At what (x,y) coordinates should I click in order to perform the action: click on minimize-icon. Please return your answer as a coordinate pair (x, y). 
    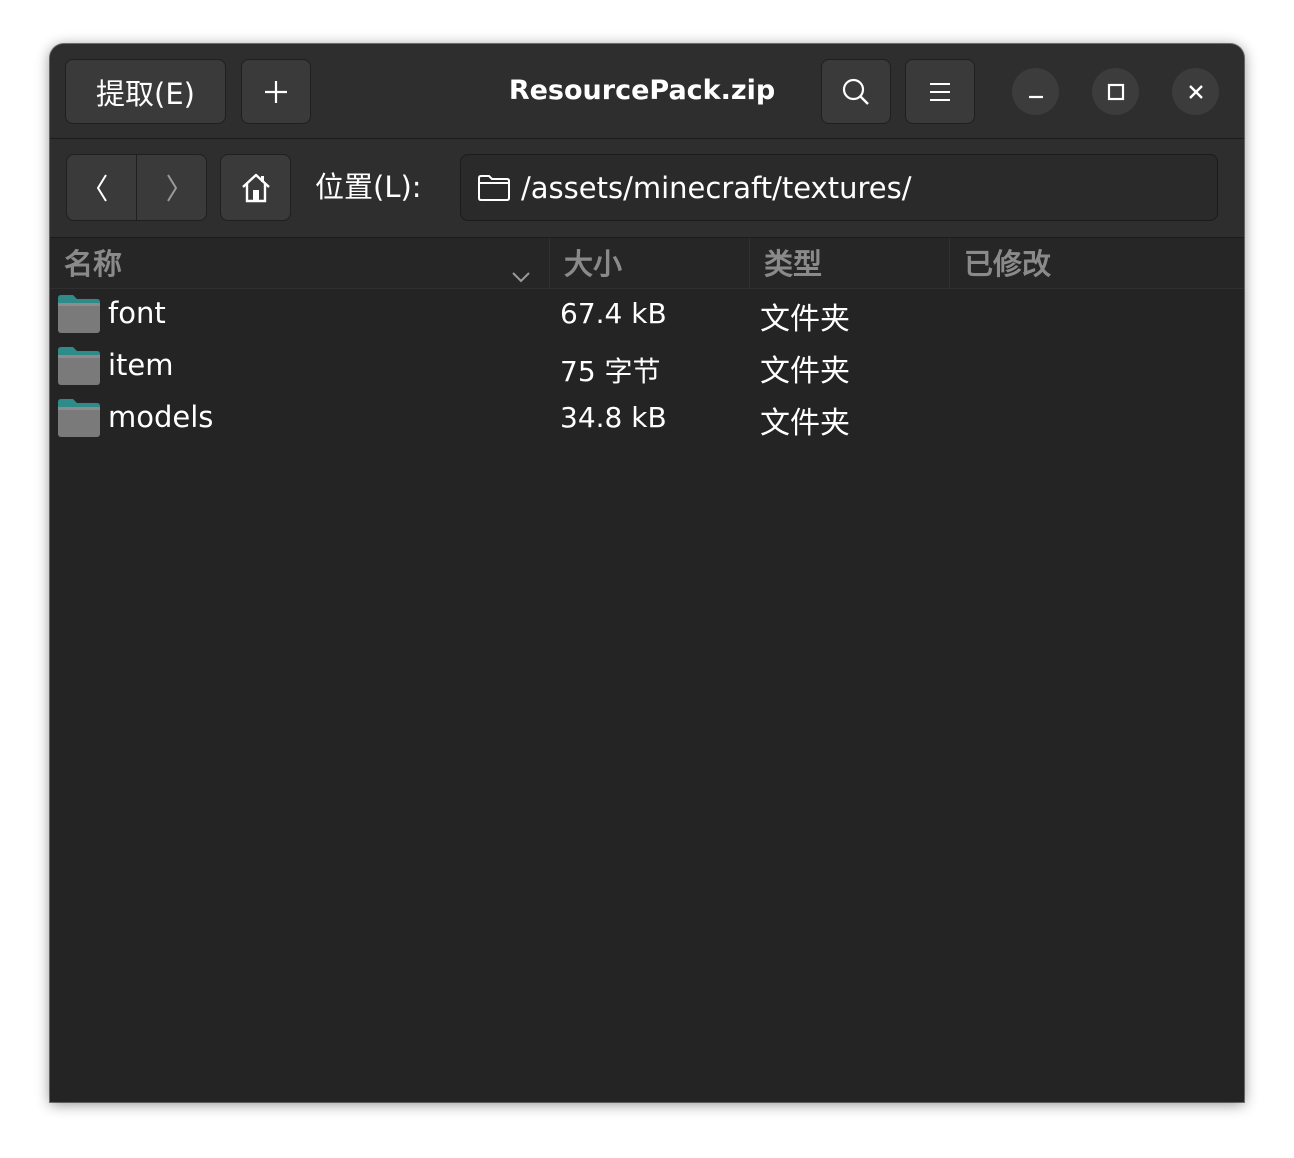
    Looking at the image, I should click on (1036, 92).